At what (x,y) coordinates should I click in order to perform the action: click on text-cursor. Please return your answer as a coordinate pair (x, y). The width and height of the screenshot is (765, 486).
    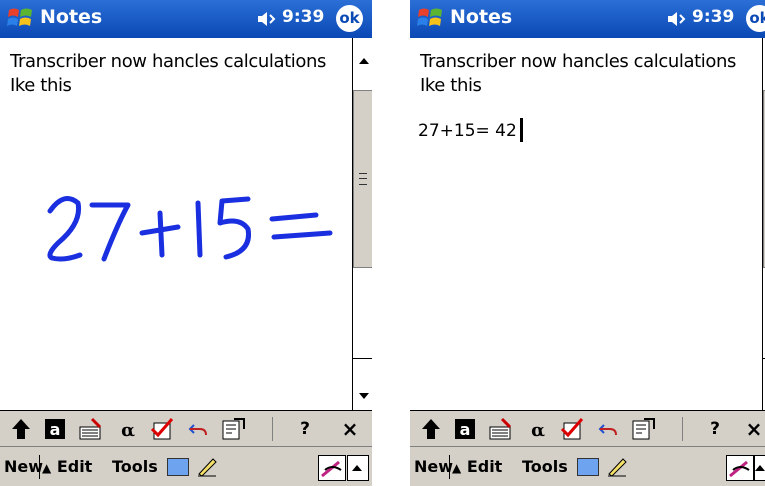
    Looking at the image, I should click on (521, 130).